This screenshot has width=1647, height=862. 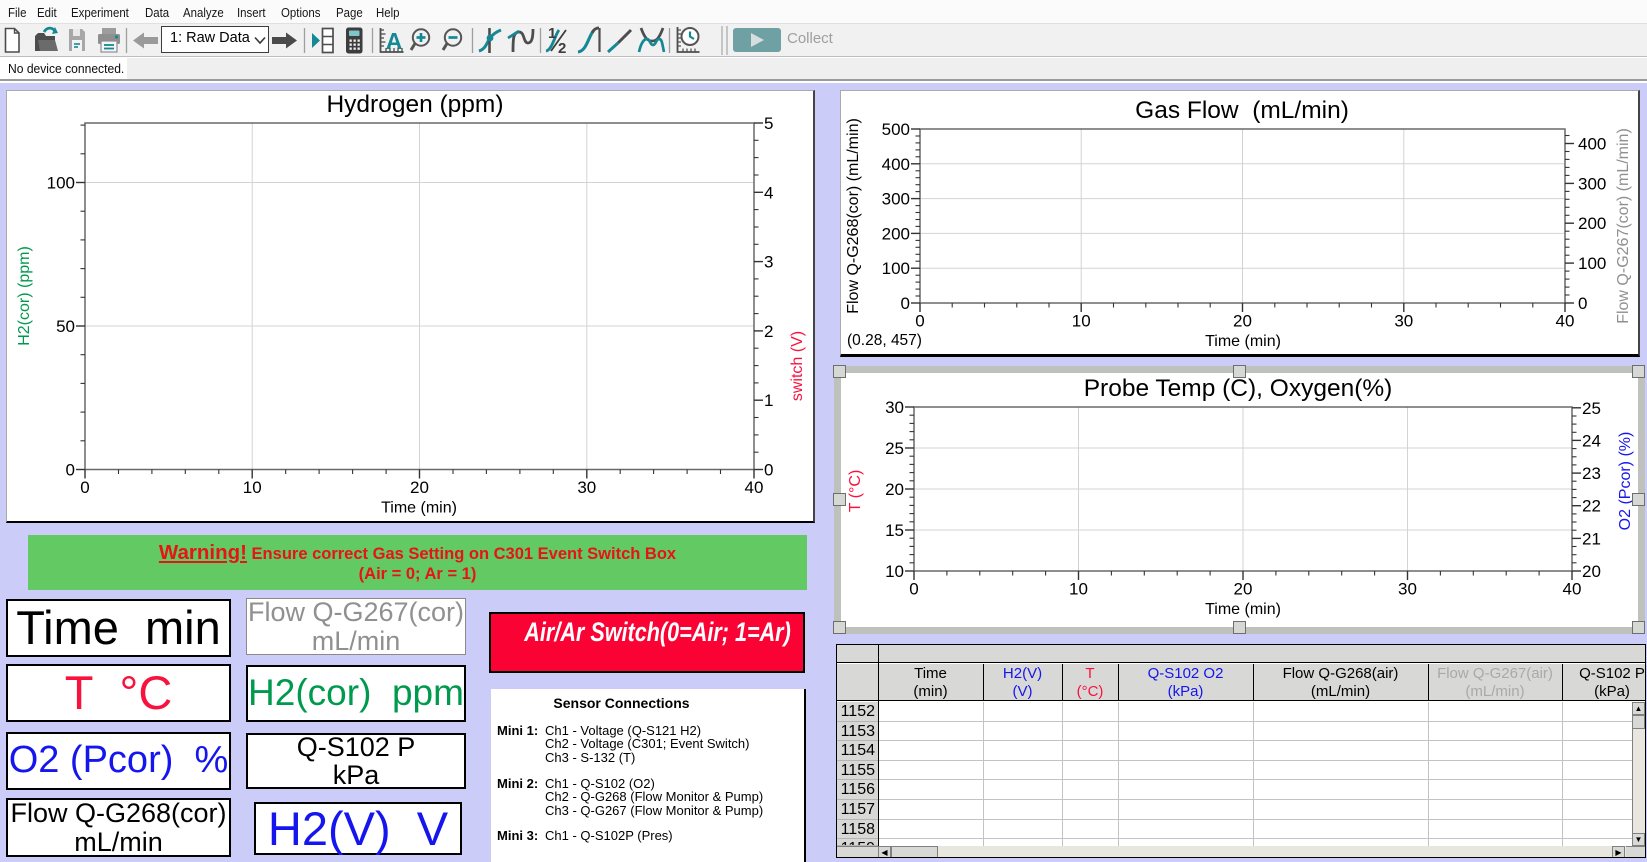 I want to click on svg-text: switch (V), so click(x=797, y=366).